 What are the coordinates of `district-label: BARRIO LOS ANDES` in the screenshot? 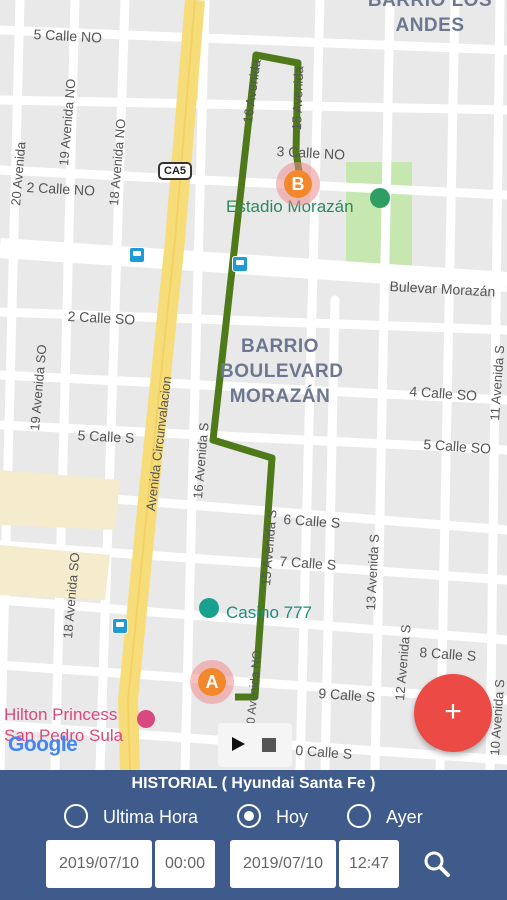 It's located at (430, 18).